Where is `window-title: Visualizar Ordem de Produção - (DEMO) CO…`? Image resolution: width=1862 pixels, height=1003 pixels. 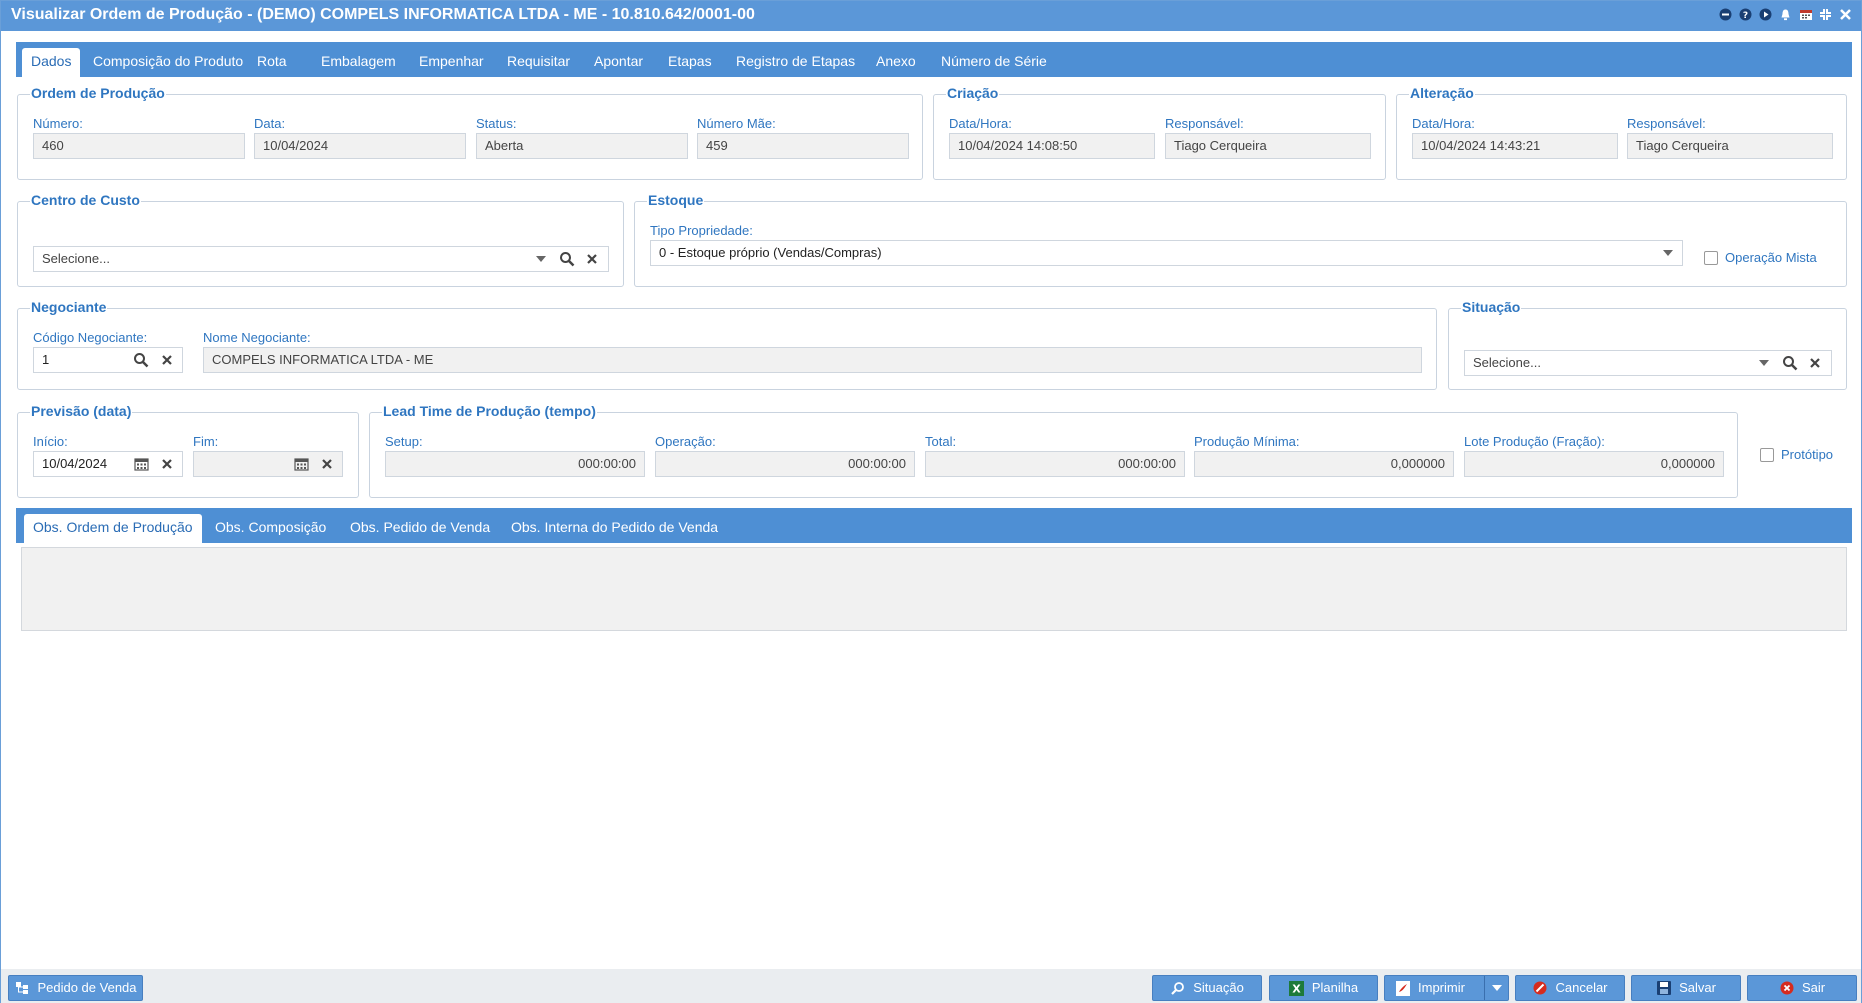
window-title: Visualizar Ordem de Produção - (DEMO) CO… is located at coordinates (383, 14).